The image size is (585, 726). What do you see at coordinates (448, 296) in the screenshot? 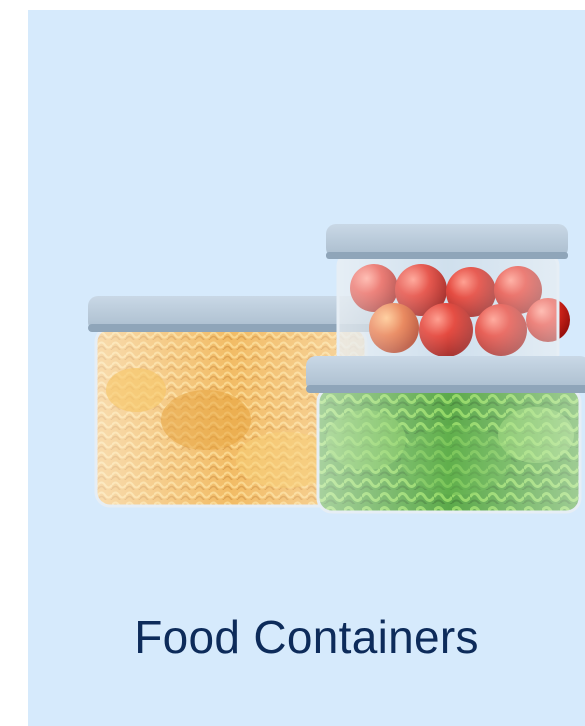
I see `tomato-container` at bounding box center [448, 296].